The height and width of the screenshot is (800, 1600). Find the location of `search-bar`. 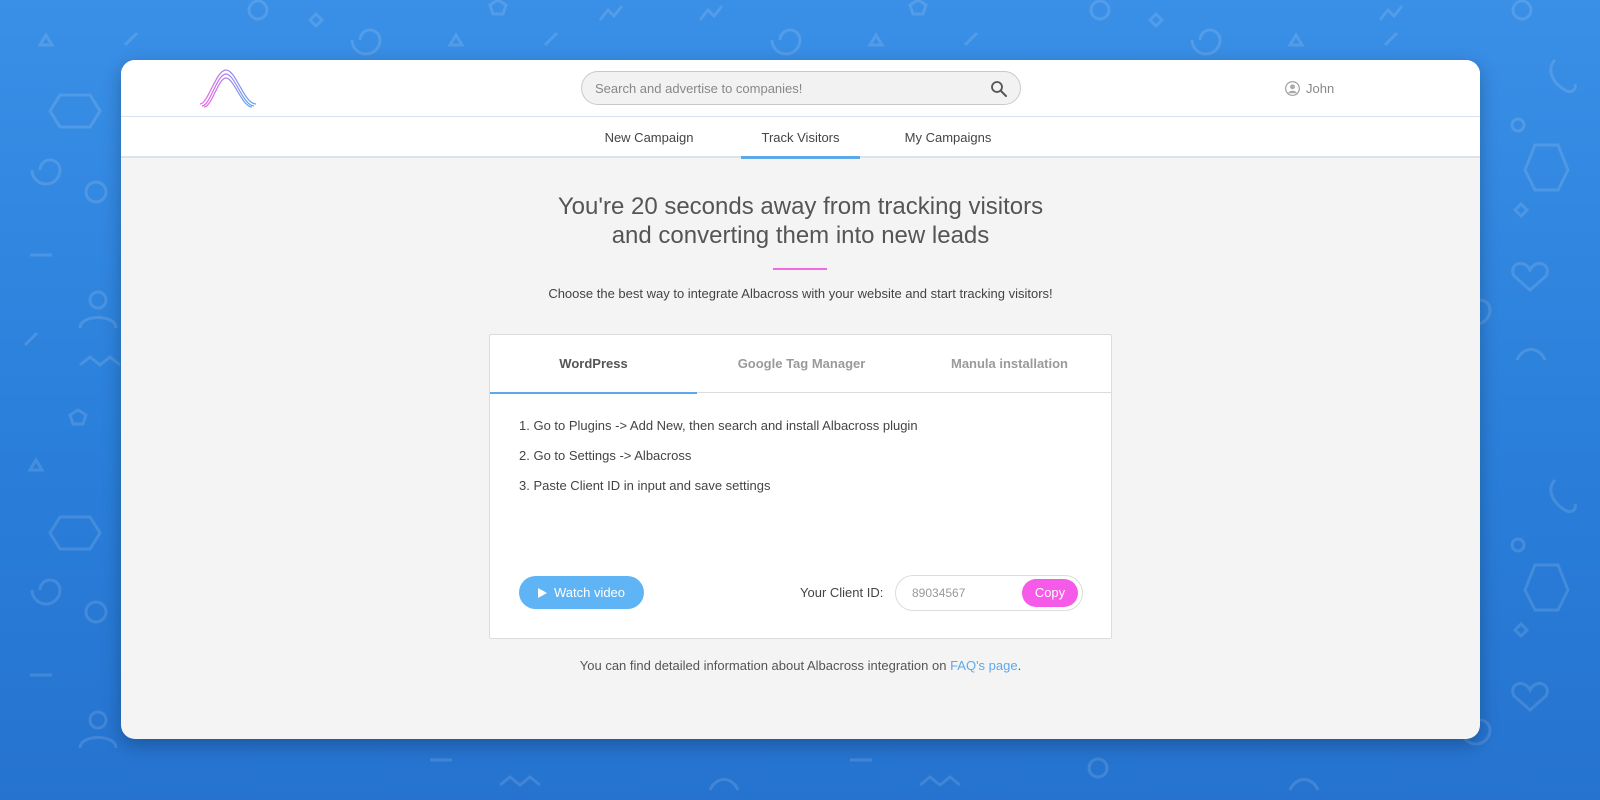

search-bar is located at coordinates (801, 88).